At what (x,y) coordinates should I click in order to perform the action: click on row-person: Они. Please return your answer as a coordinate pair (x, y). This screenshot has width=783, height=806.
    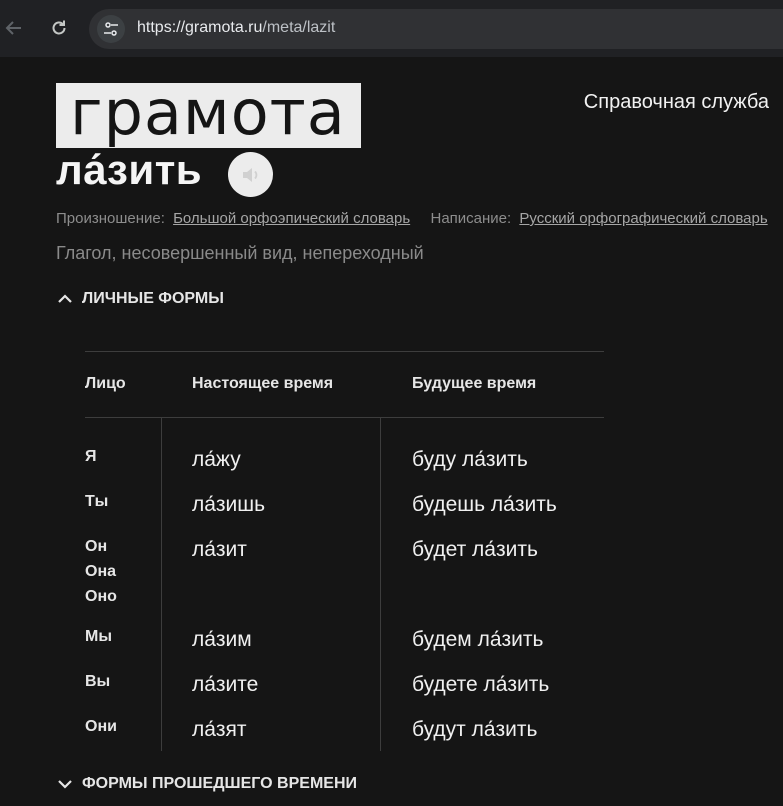
    Looking at the image, I should click on (101, 726).